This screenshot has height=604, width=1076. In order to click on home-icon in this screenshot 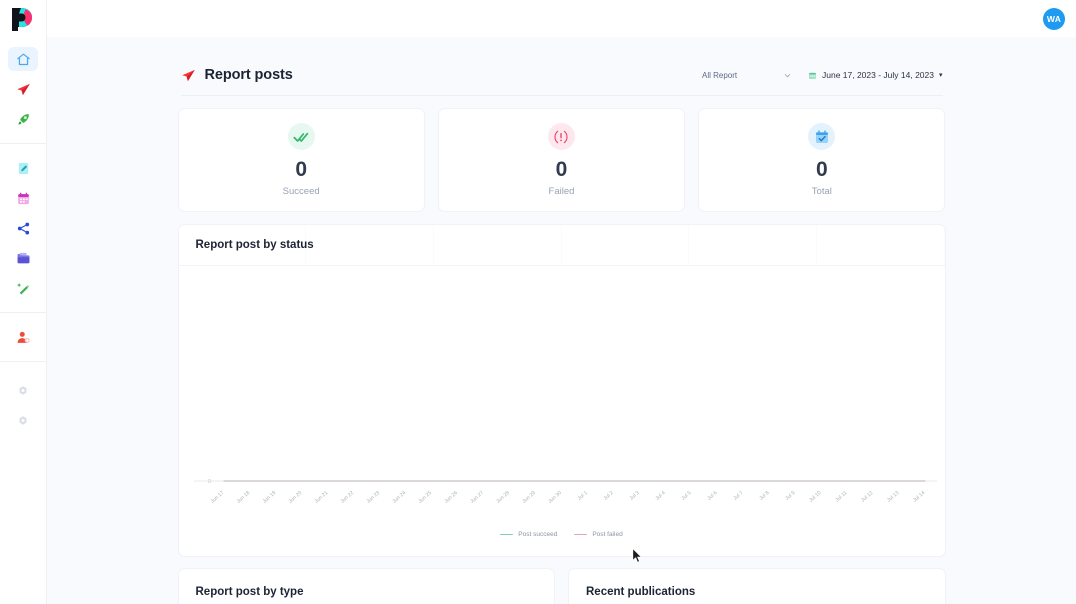, I will do `click(23, 59)`.